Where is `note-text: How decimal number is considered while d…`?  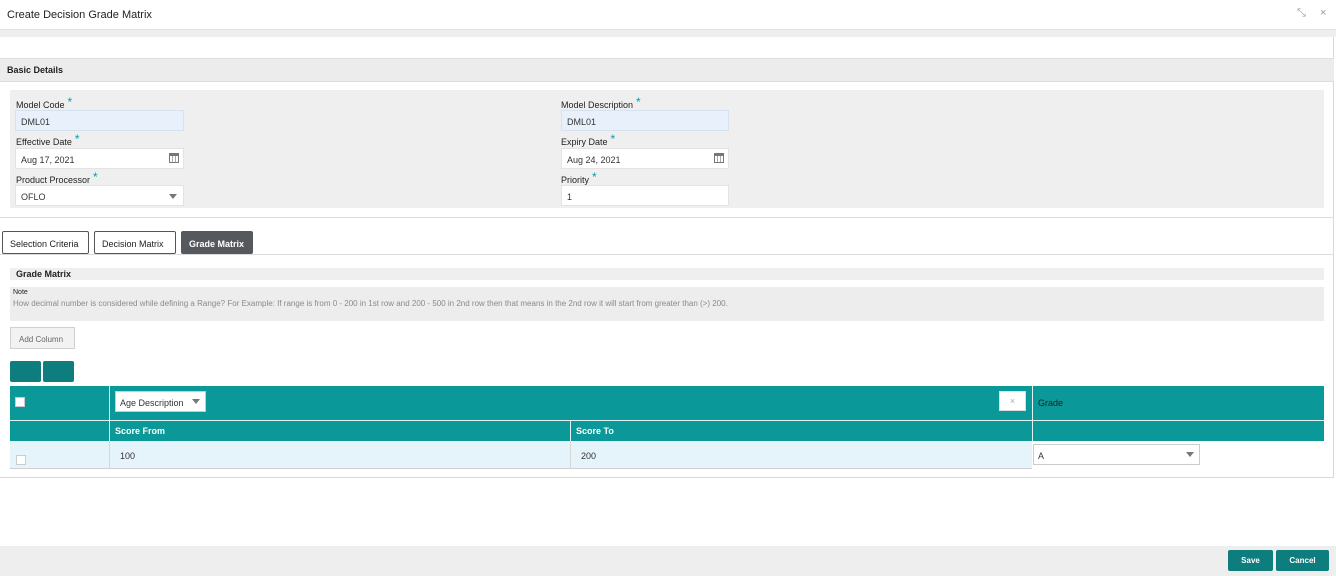
note-text: How decimal number is considered while d… is located at coordinates (370, 303).